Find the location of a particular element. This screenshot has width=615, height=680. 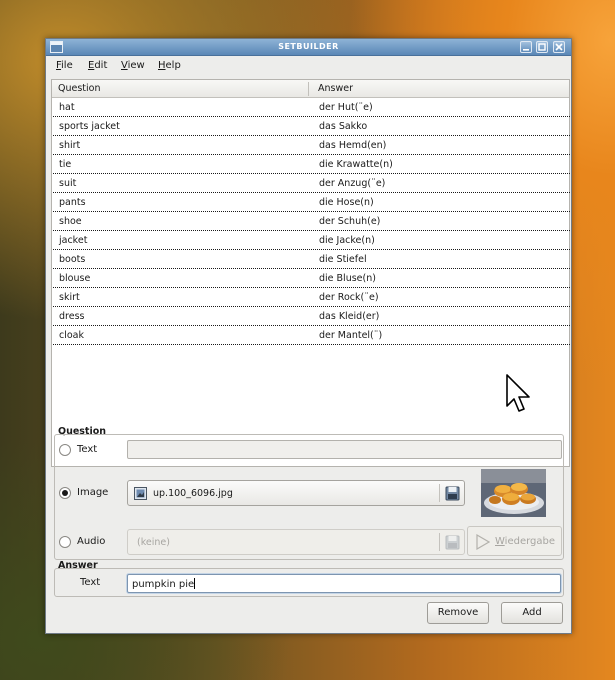

list-item: blouse die Bluse(n) is located at coordinates (311, 278).